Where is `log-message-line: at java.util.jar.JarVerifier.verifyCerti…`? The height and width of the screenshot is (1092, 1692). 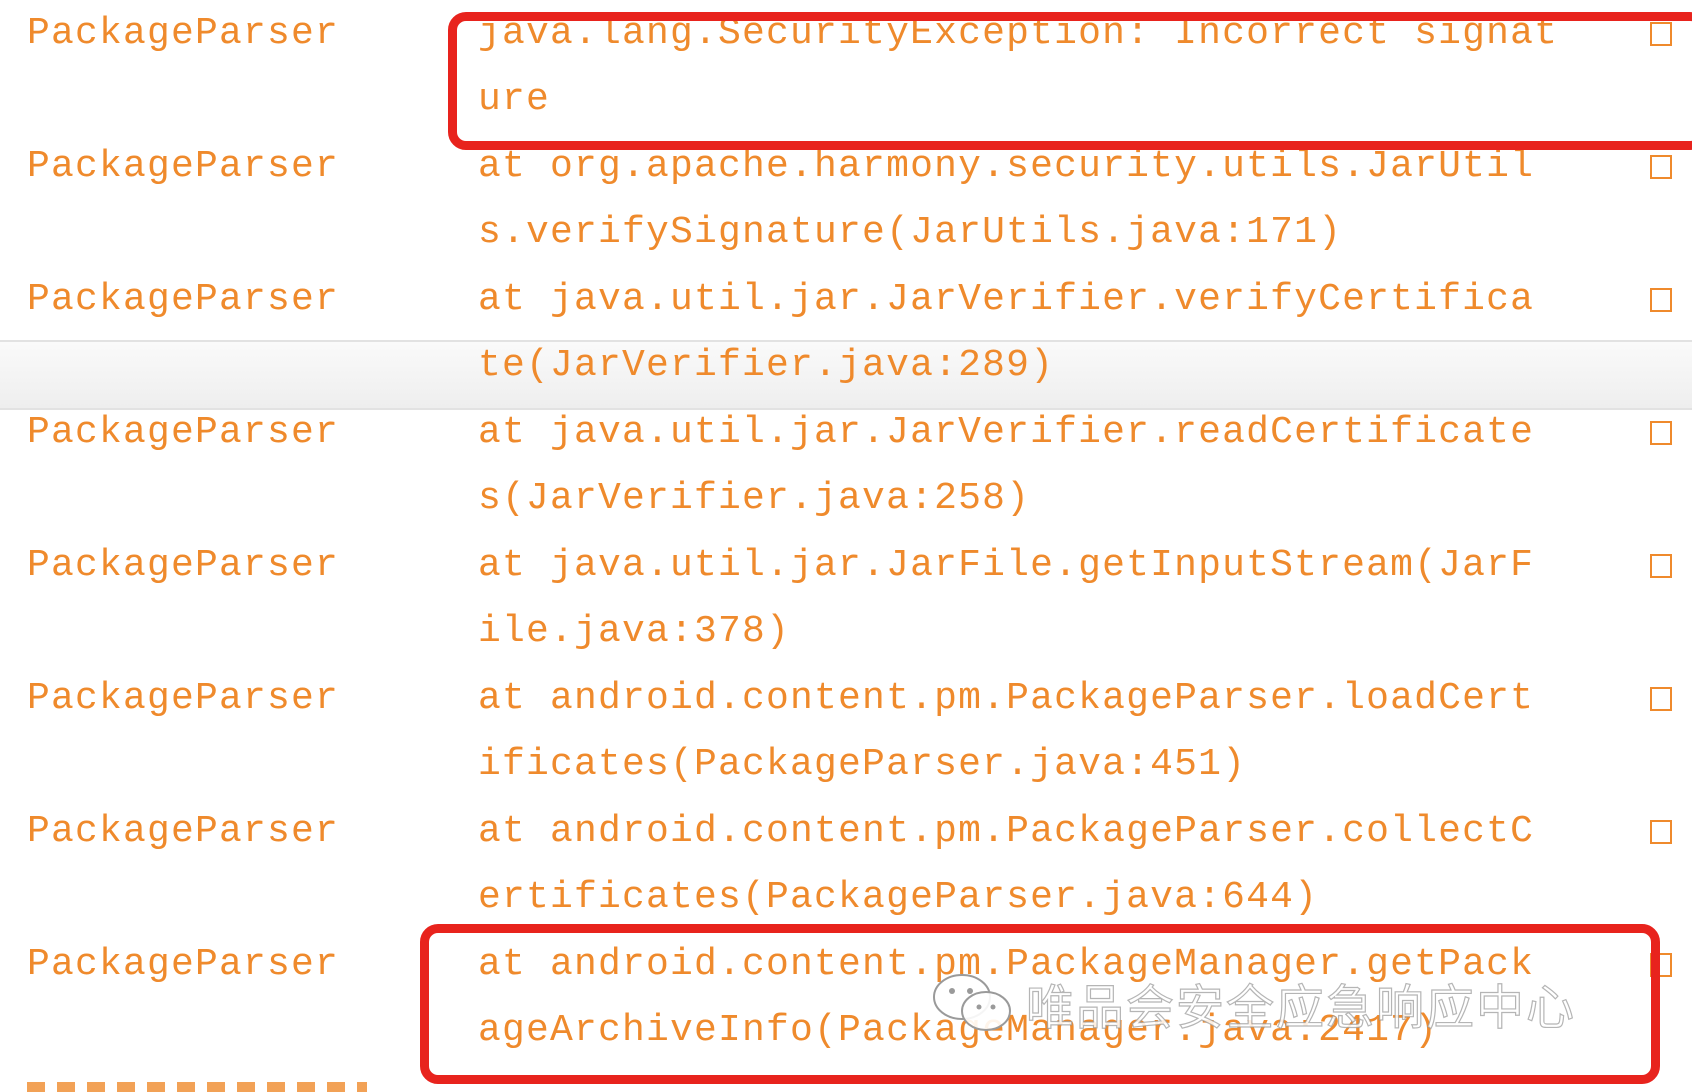
log-message-line: at java.util.jar.JarVerifier.verifyCerti… is located at coordinates (1006, 299).